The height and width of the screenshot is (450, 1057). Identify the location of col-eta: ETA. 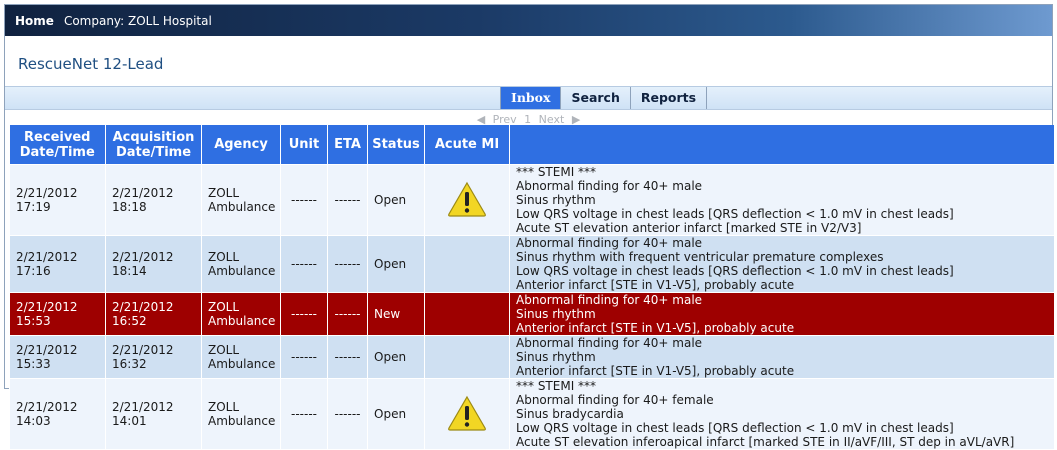
(347, 145).